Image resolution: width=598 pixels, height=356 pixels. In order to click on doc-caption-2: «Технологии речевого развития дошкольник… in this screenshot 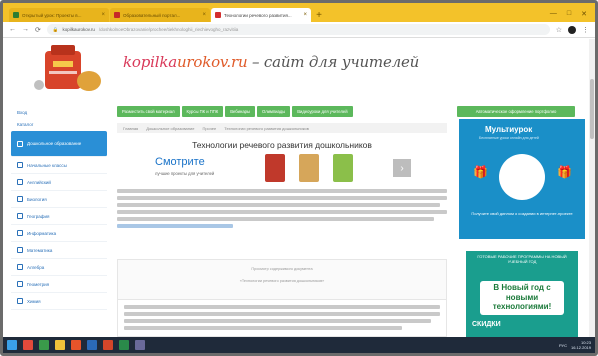, I will do `click(282, 281)`.